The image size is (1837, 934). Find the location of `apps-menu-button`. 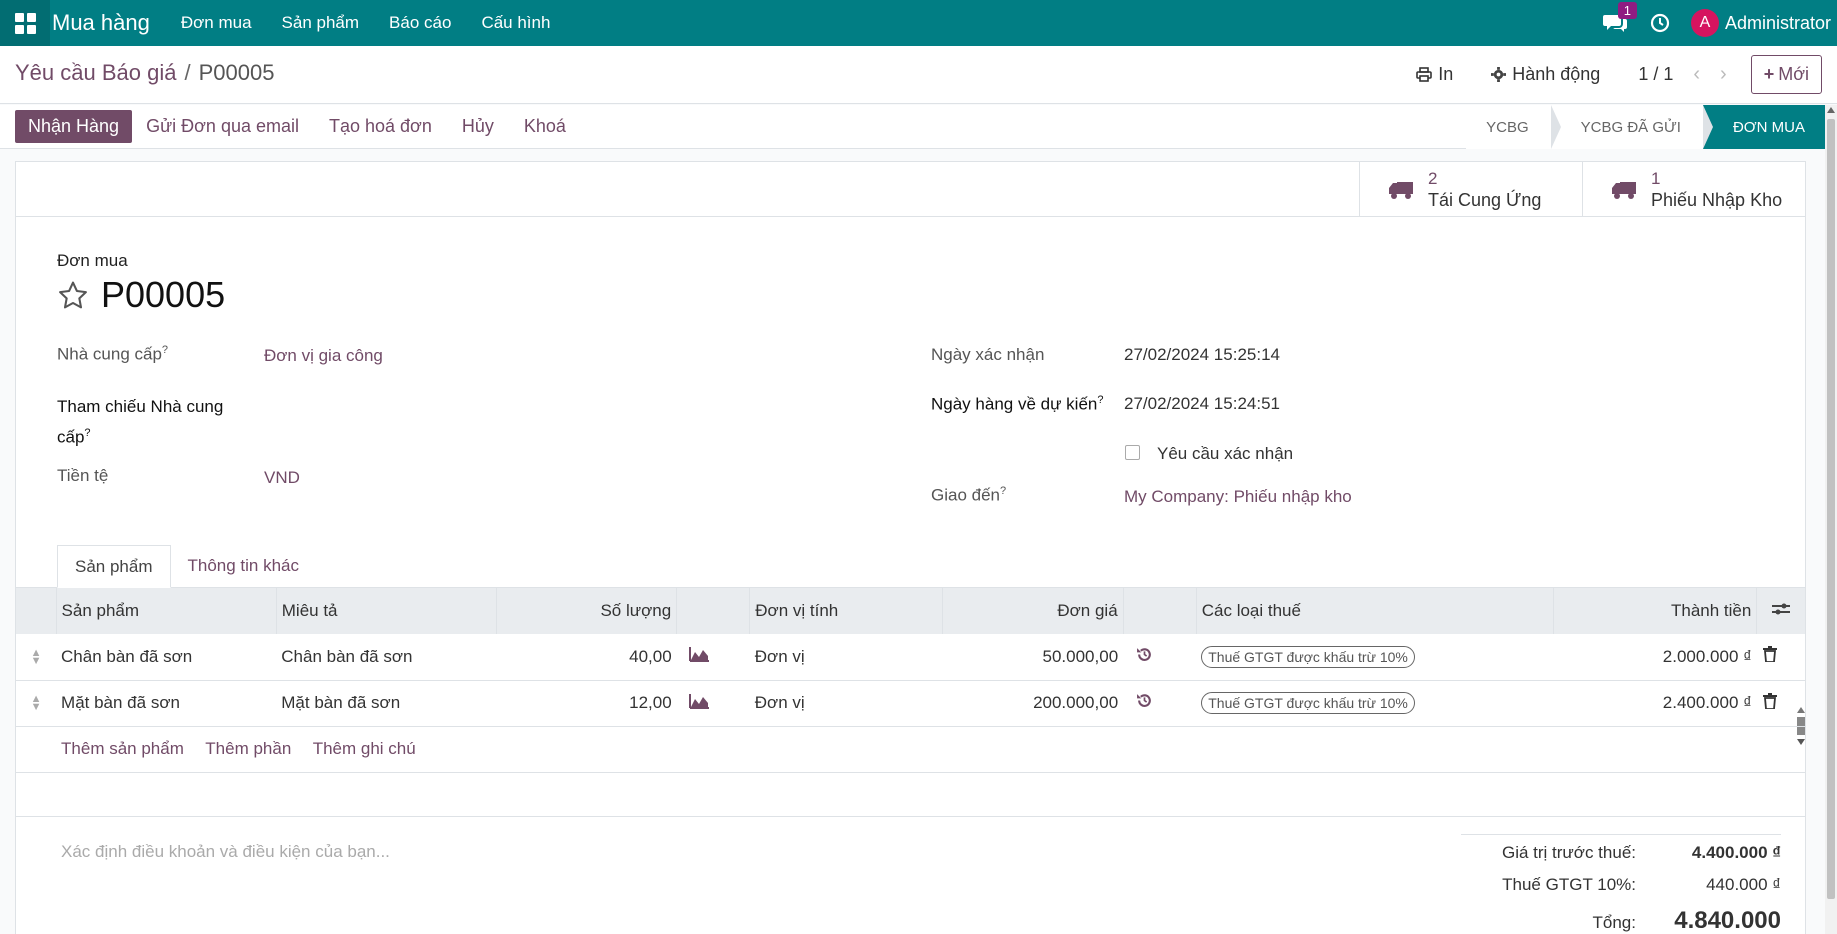

apps-menu-button is located at coordinates (25, 23).